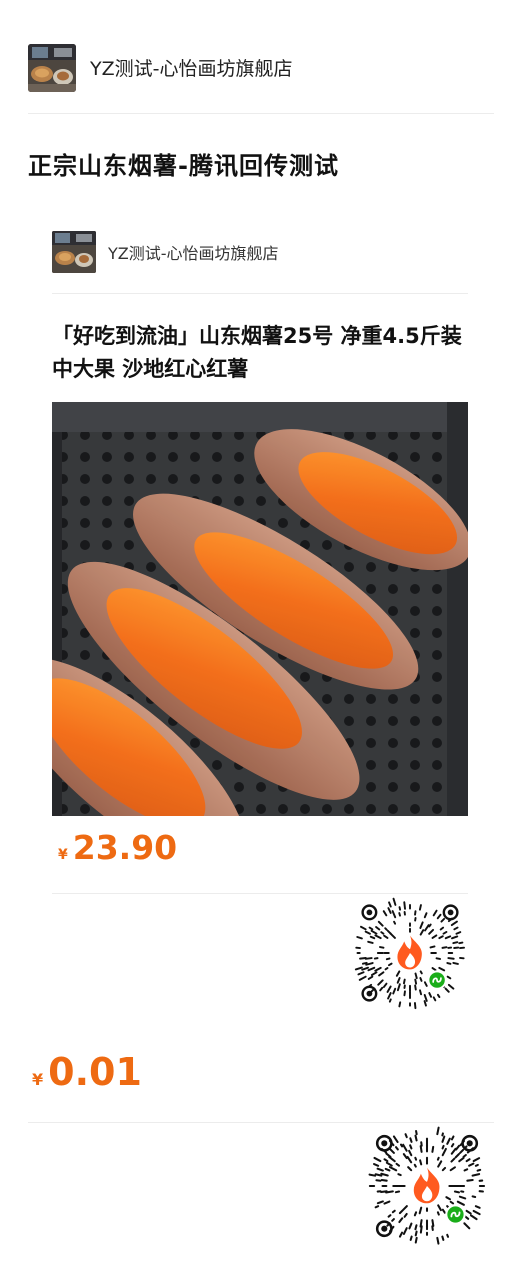 The width and height of the screenshot is (520, 1284). What do you see at coordinates (74, 251) in the screenshot?
I see `card-shop-avatar` at bounding box center [74, 251].